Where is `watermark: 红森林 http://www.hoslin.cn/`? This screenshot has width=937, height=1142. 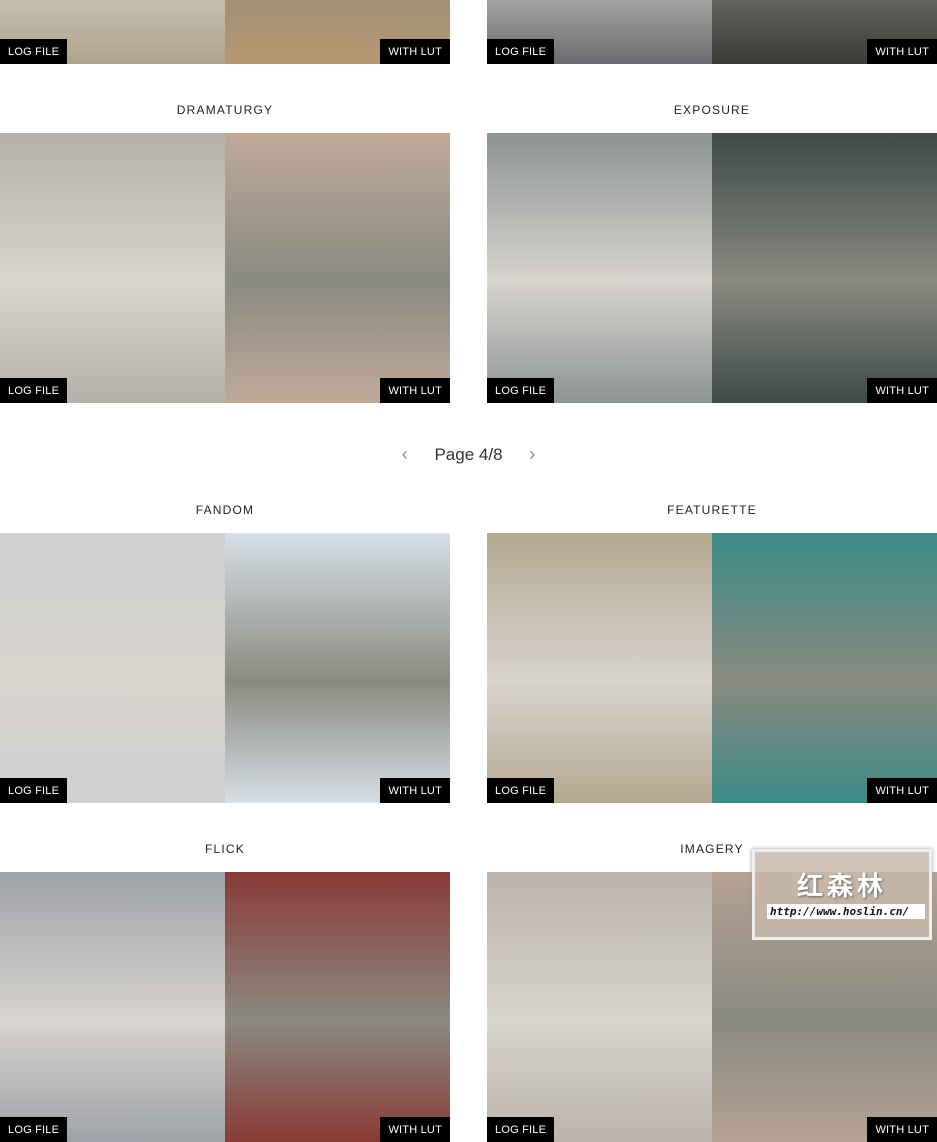 watermark: 红森林 http://www.hoslin.cn/ is located at coordinates (842, 894).